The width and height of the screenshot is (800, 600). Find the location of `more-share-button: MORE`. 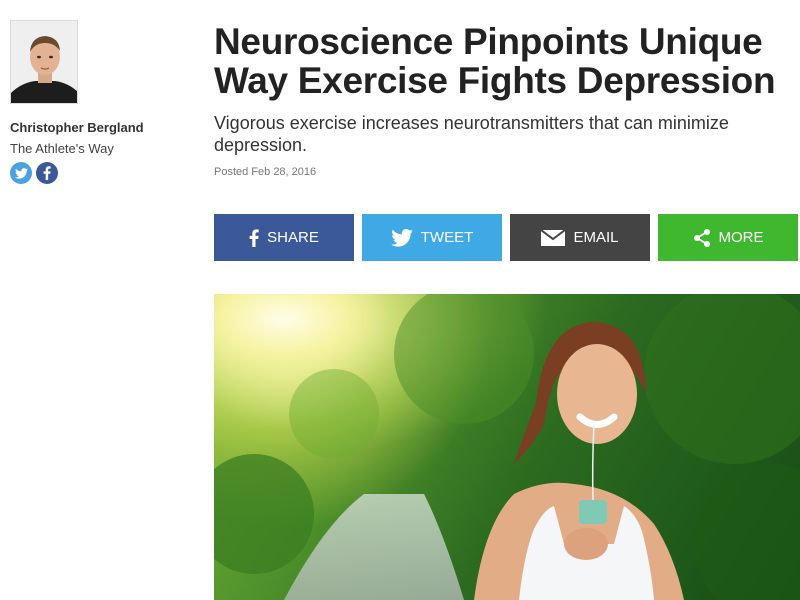

more-share-button: MORE is located at coordinates (728, 237).